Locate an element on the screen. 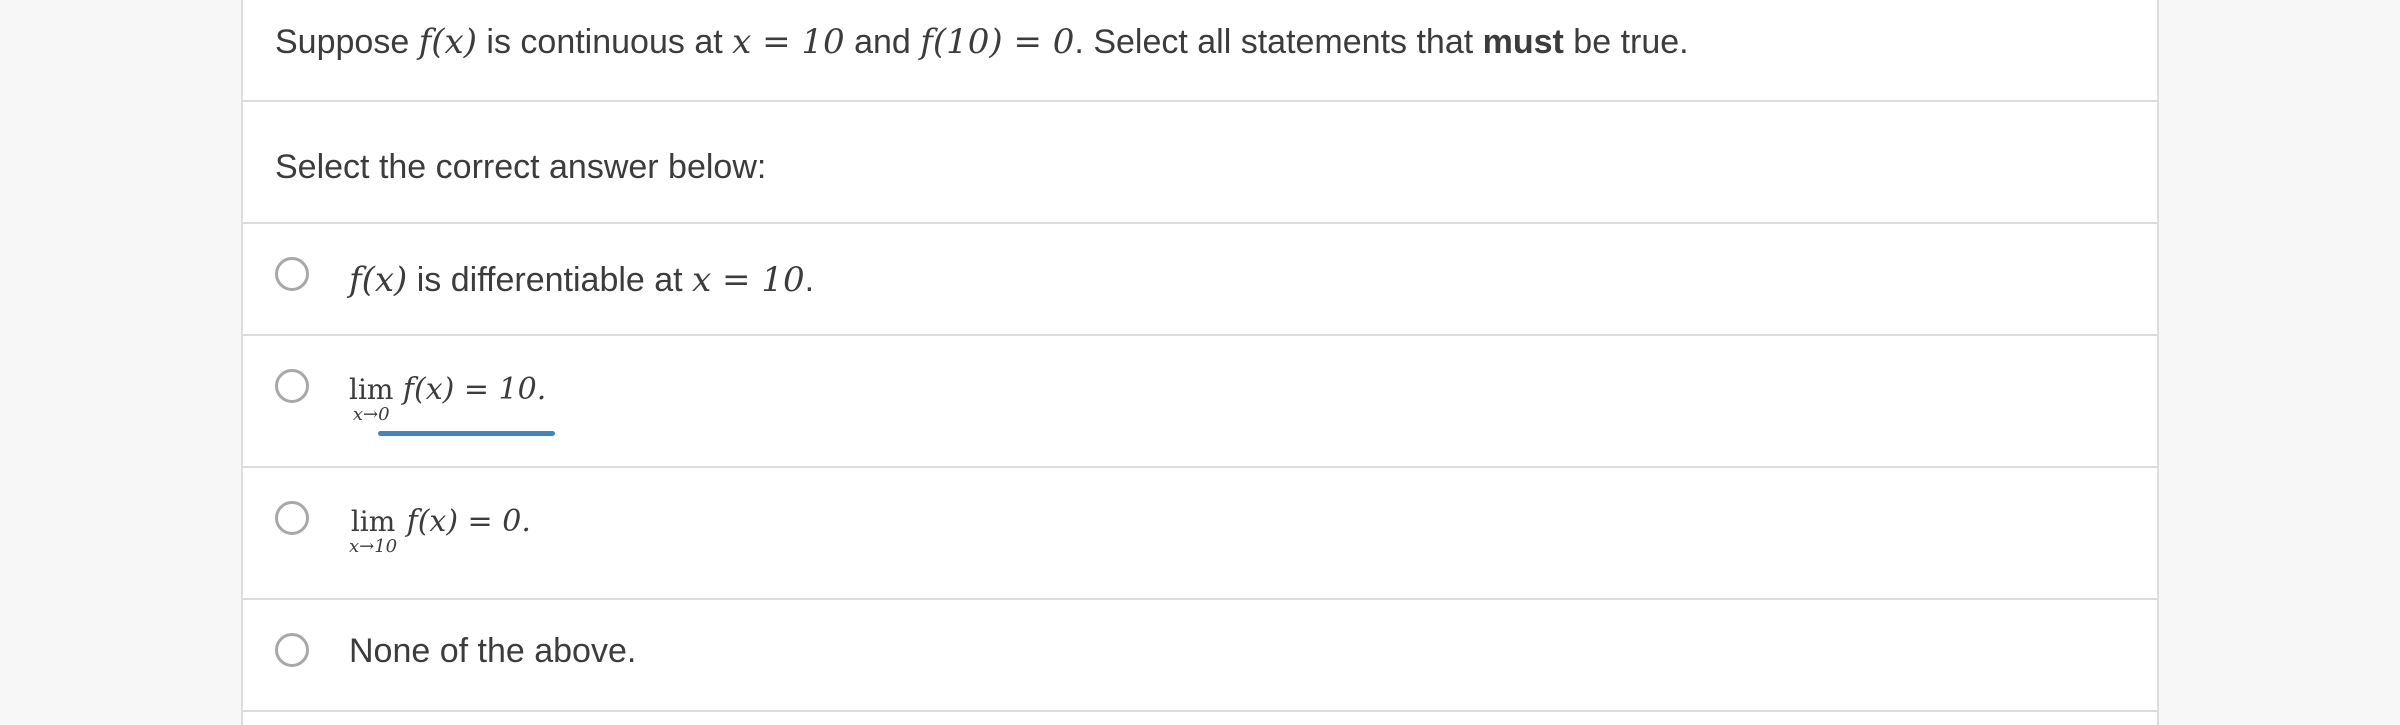  instructions-row: Select the correct answer below: is located at coordinates (1200, 163).